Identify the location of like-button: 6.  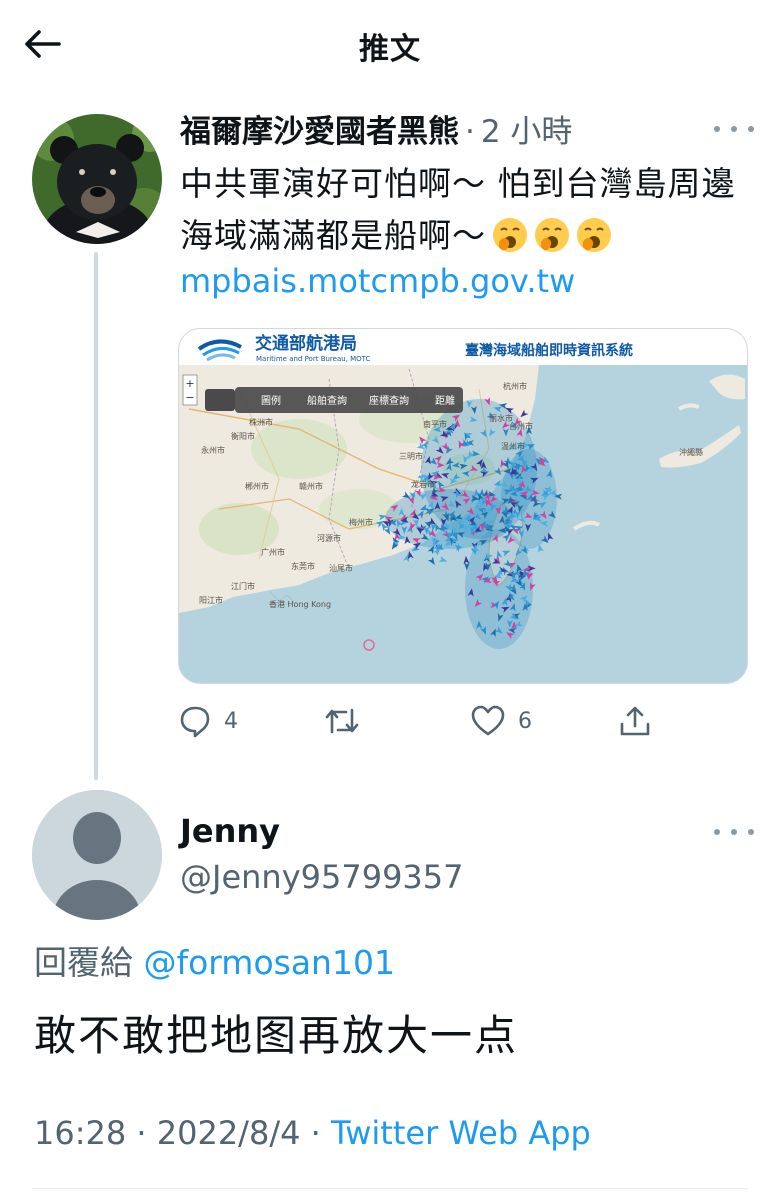
(501, 721).